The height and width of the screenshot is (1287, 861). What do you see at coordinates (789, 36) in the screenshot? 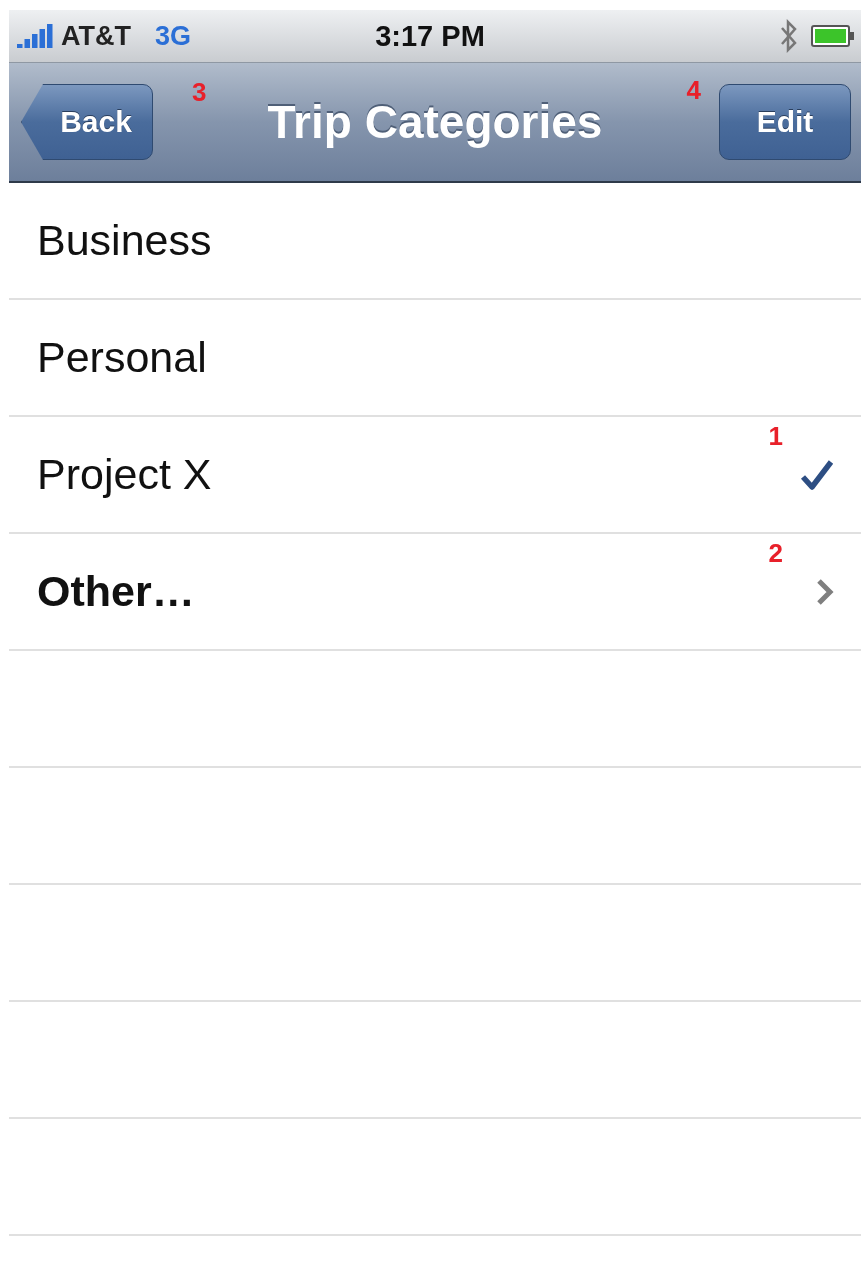
I see `bluetooth-icon` at bounding box center [789, 36].